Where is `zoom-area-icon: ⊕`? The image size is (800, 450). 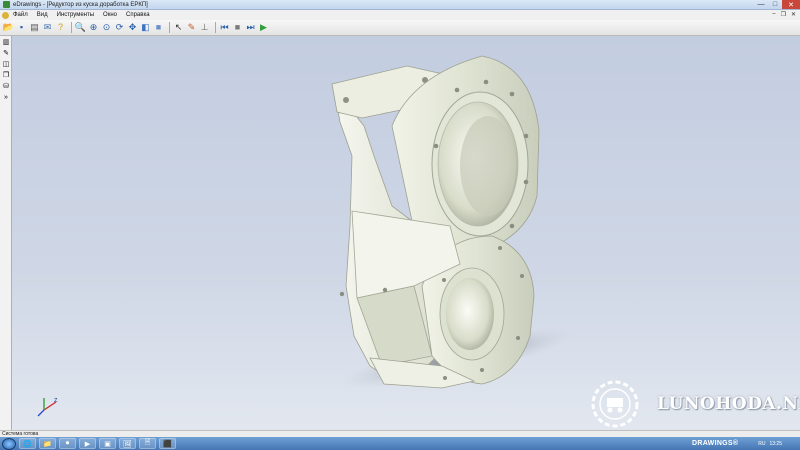 zoom-area-icon: ⊕ is located at coordinates (93, 27).